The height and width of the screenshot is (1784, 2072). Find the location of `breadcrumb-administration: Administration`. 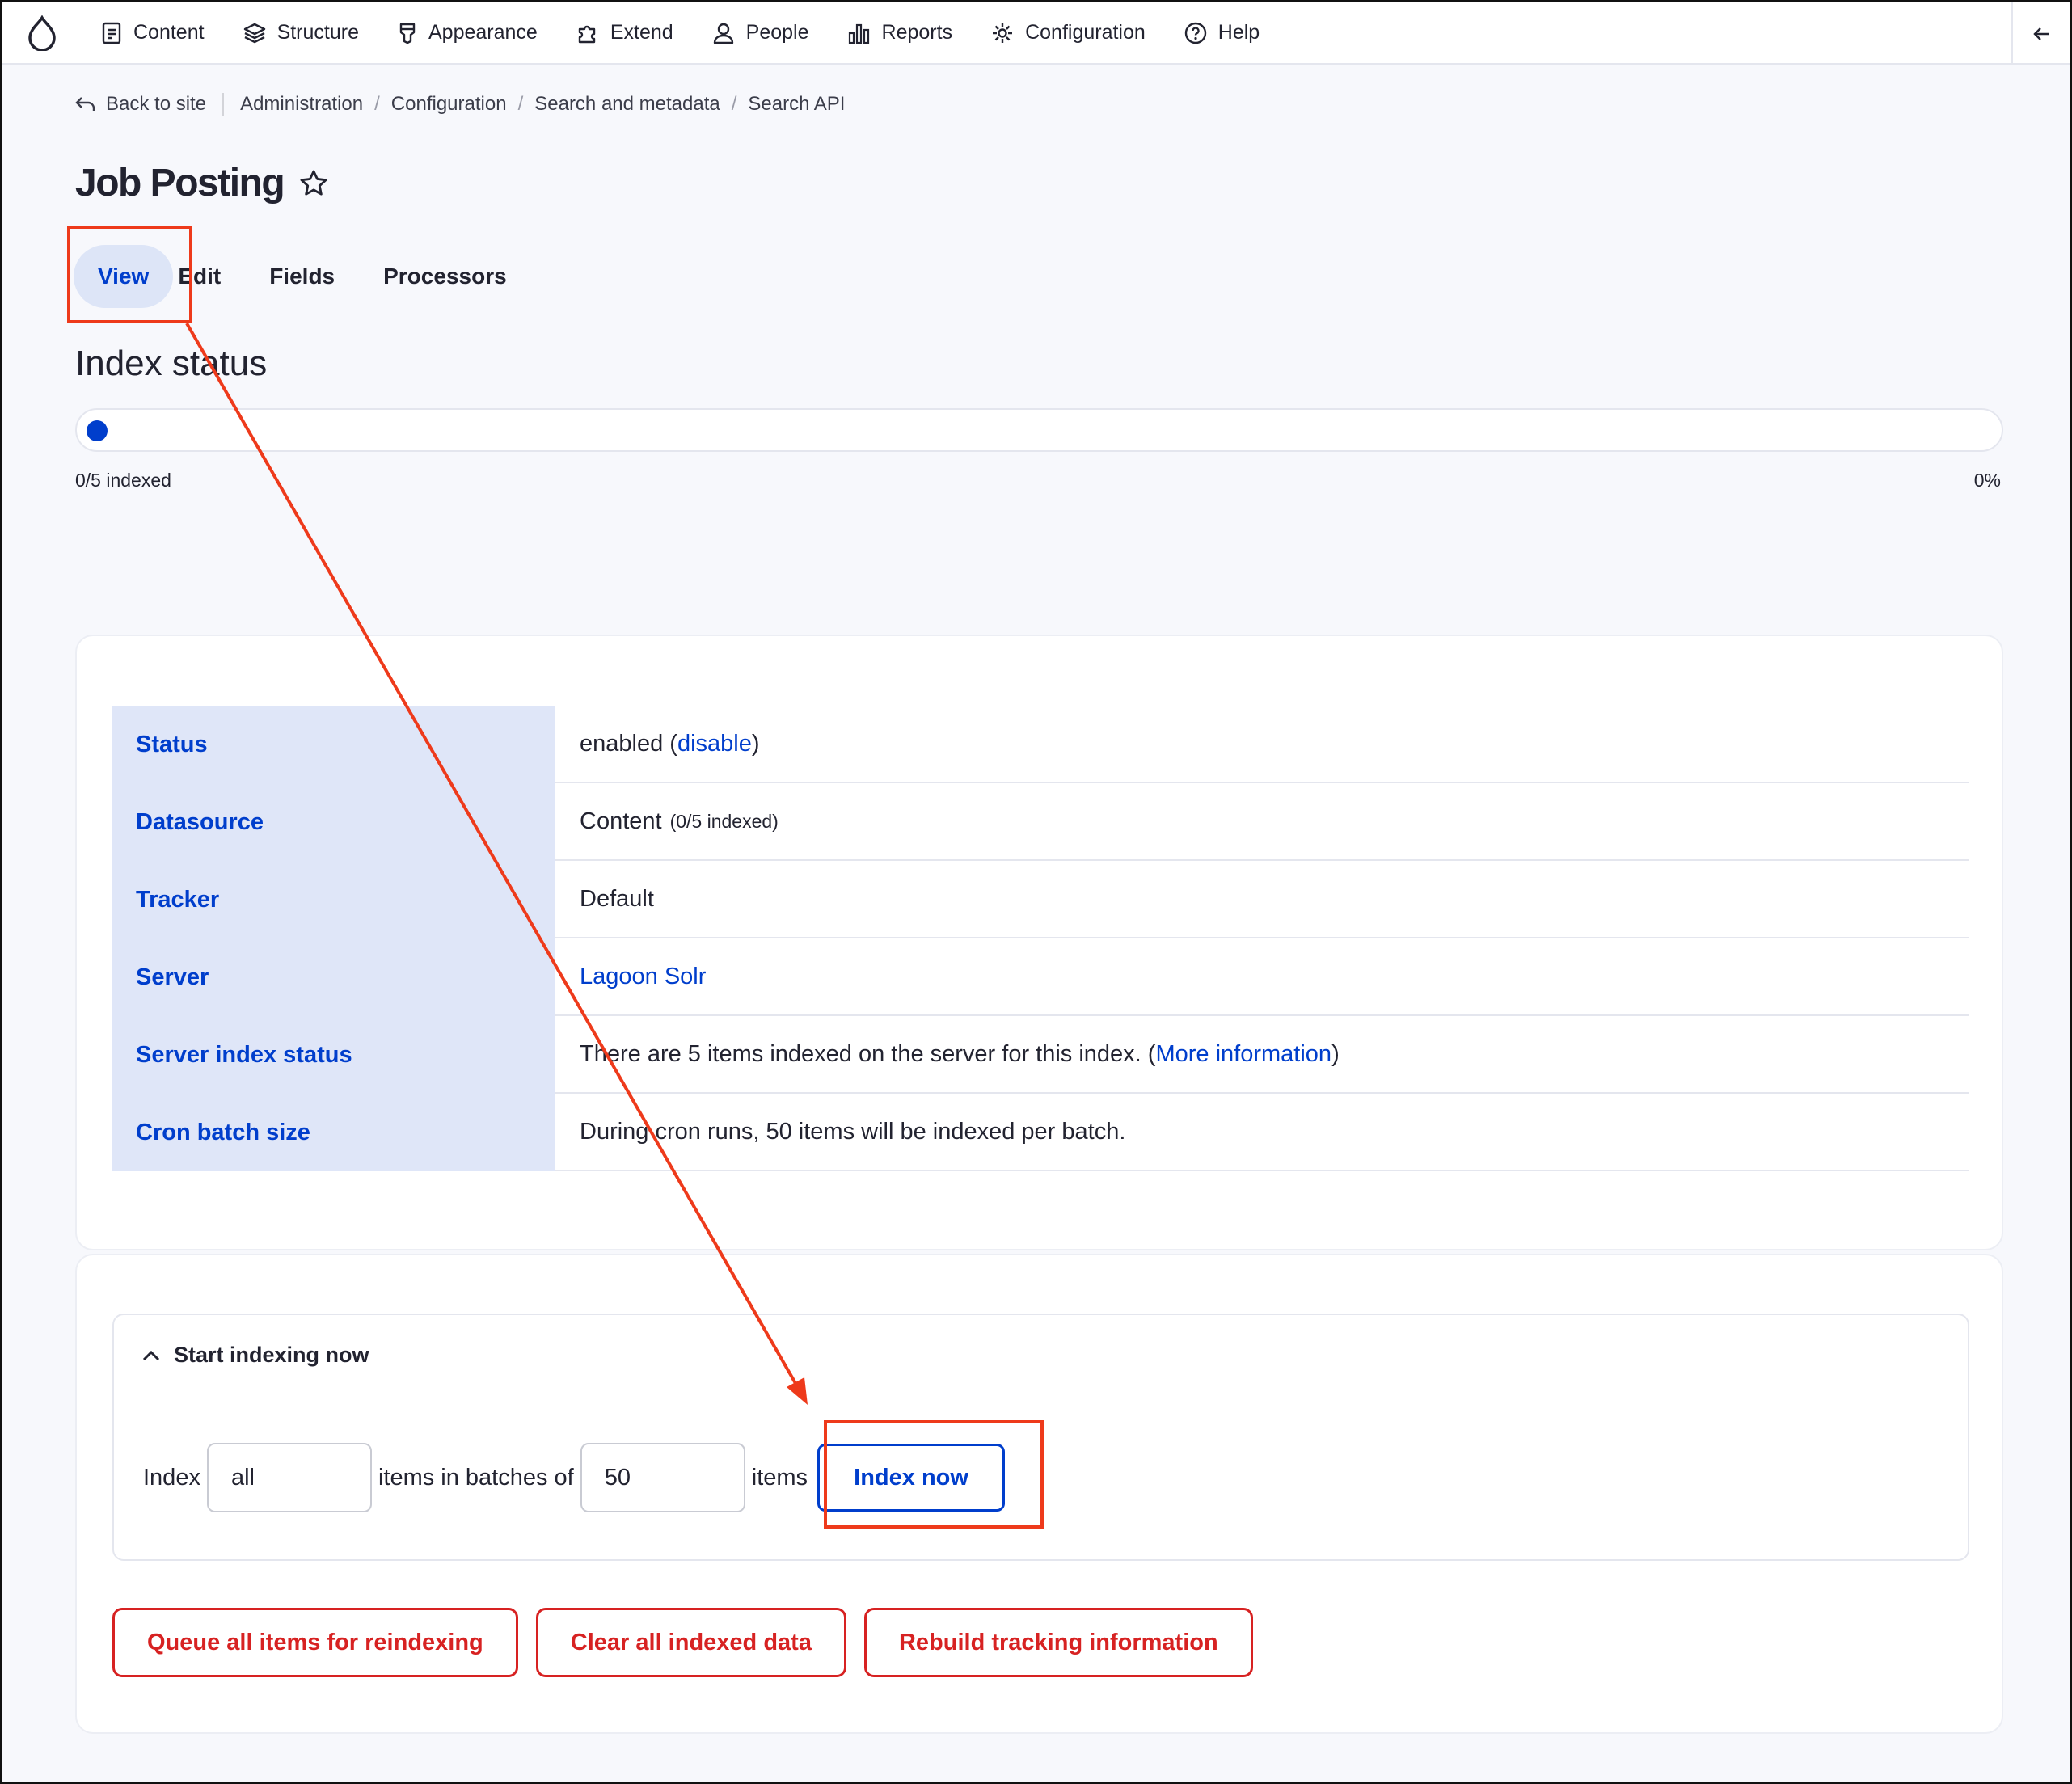

breadcrumb-administration: Administration is located at coordinates (301, 104).